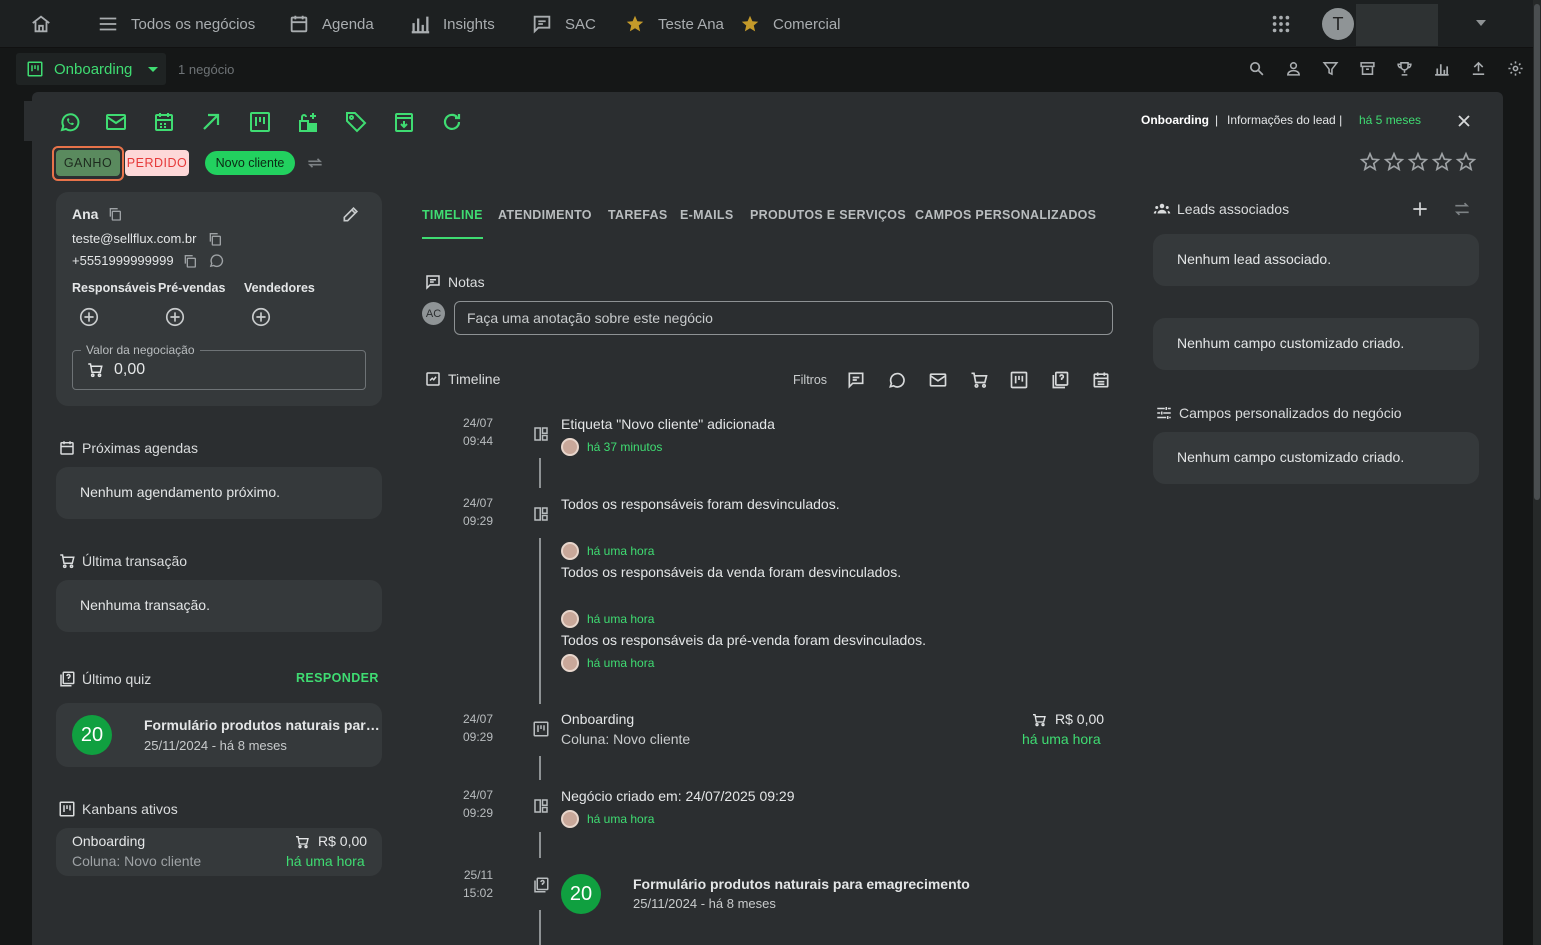 Image resolution: width=1541 pixels, height=945 pixels. Describe the element at coordinates (1481, 23) in the screenshot. I see `user-menu-chevron-icon` at that location.